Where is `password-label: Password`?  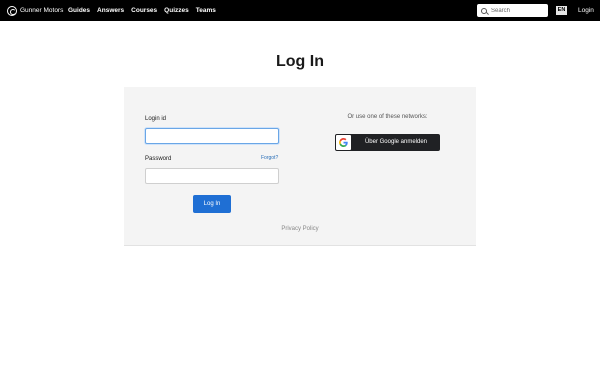
password-label: Password is located at coordinates (158, 159).